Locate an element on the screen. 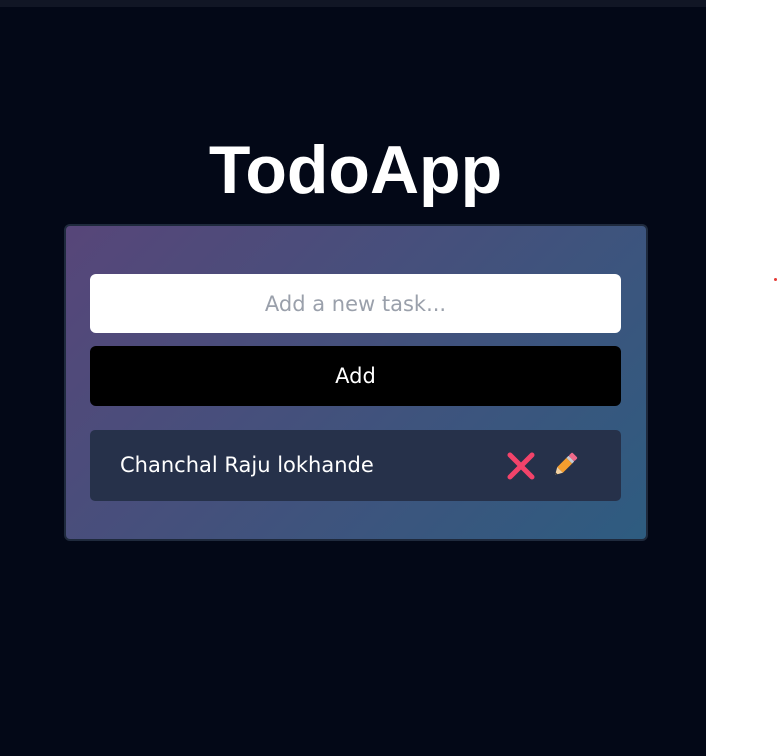 Image resolution: width=779 pixels, height=756 pixels. todo-item-text: Chanchal Raju lokhande is located at coordinates (247, 465).